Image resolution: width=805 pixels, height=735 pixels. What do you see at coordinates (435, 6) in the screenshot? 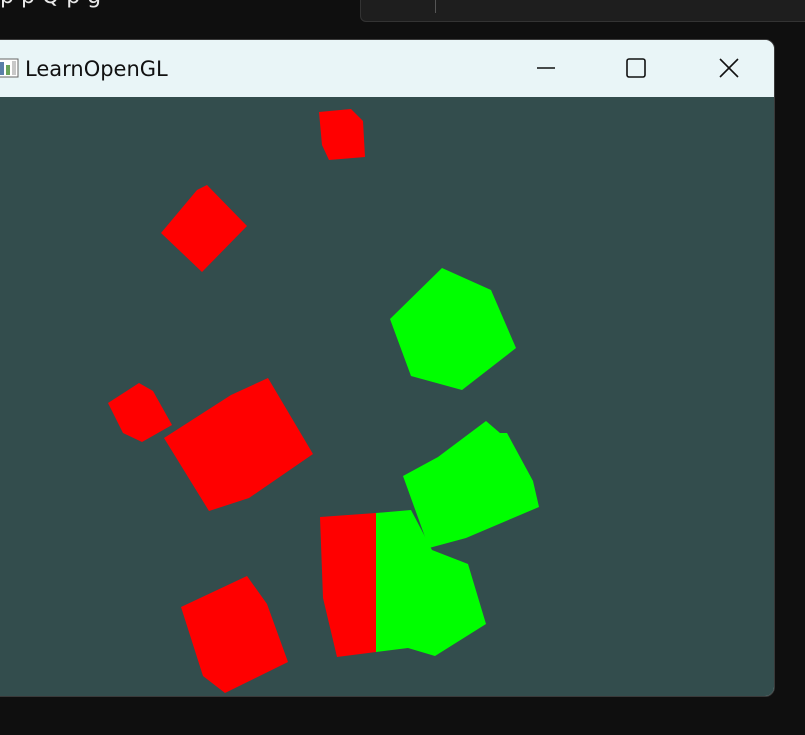
I see `field-divider` at bounding box center [435, 6].